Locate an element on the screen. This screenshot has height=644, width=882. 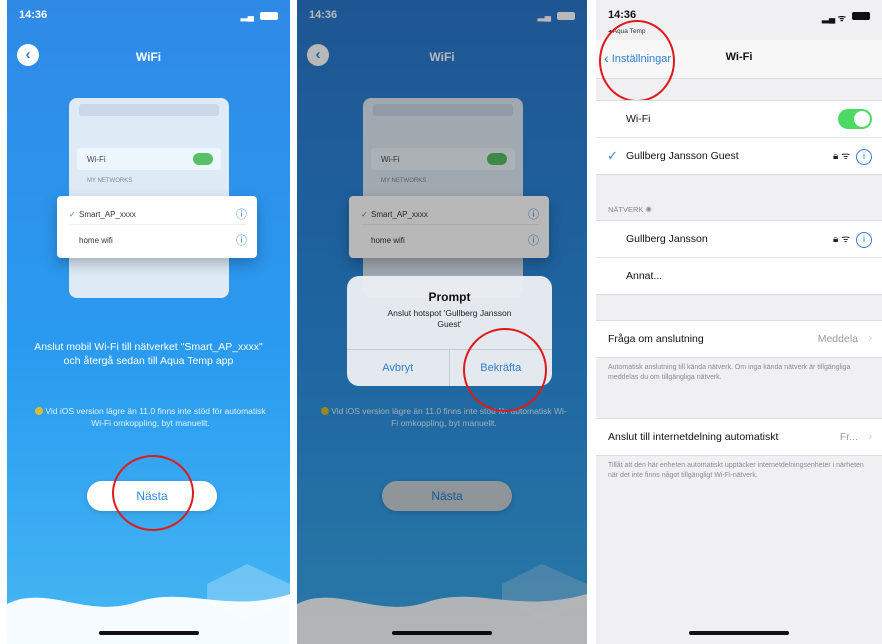
illus-nav-bar is located at coordinates (149, 110).